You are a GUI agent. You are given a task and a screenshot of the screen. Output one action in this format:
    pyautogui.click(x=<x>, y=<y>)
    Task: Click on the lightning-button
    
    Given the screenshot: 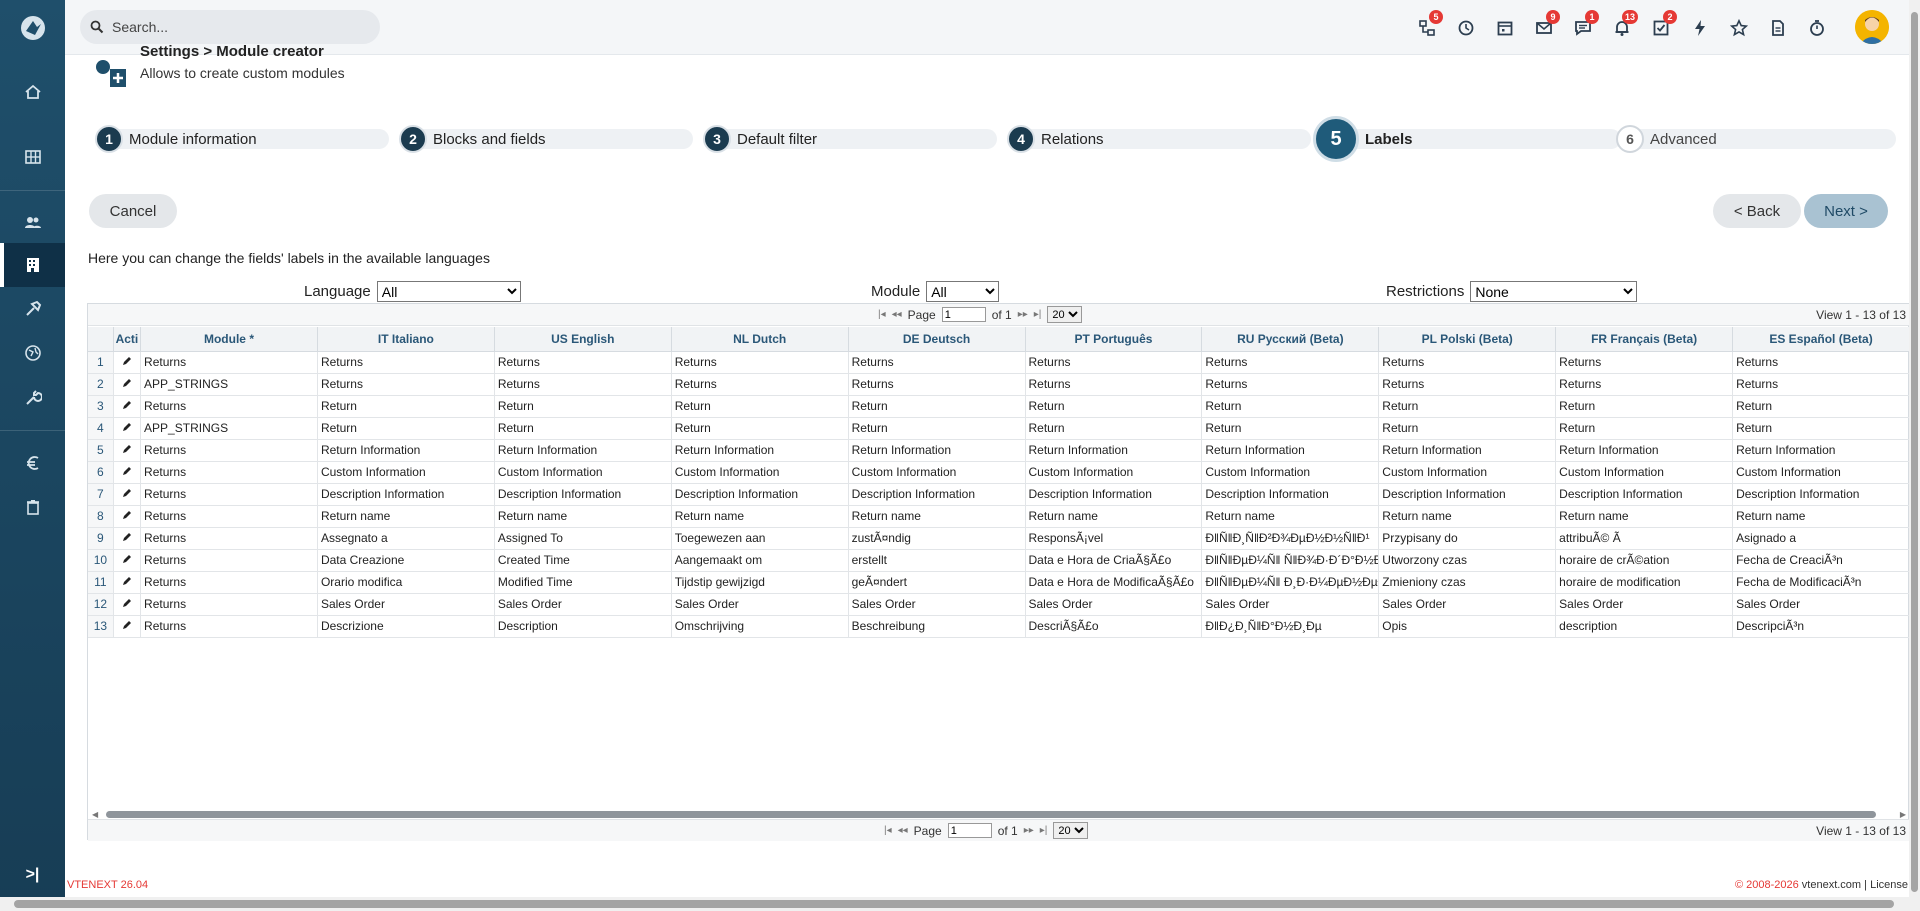 What is the action you would take?
    pyautogui.click(x=1699, y=28)
    